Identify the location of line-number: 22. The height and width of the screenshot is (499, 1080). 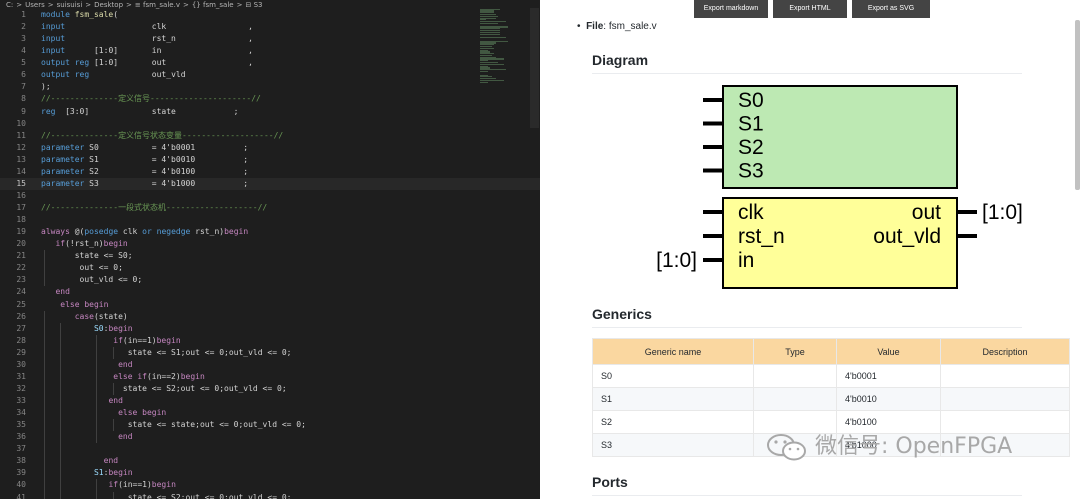
(21, 268).